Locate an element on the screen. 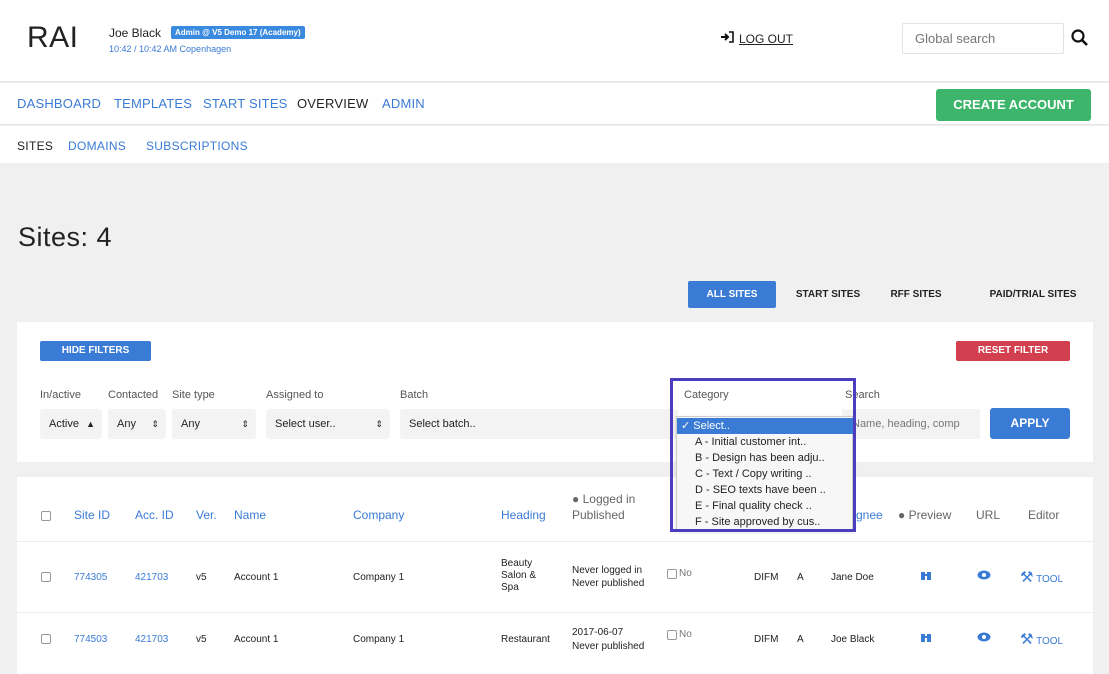 This screenshot has width=1109, height=674. th-company: Company is located at coordinates (378, 515).